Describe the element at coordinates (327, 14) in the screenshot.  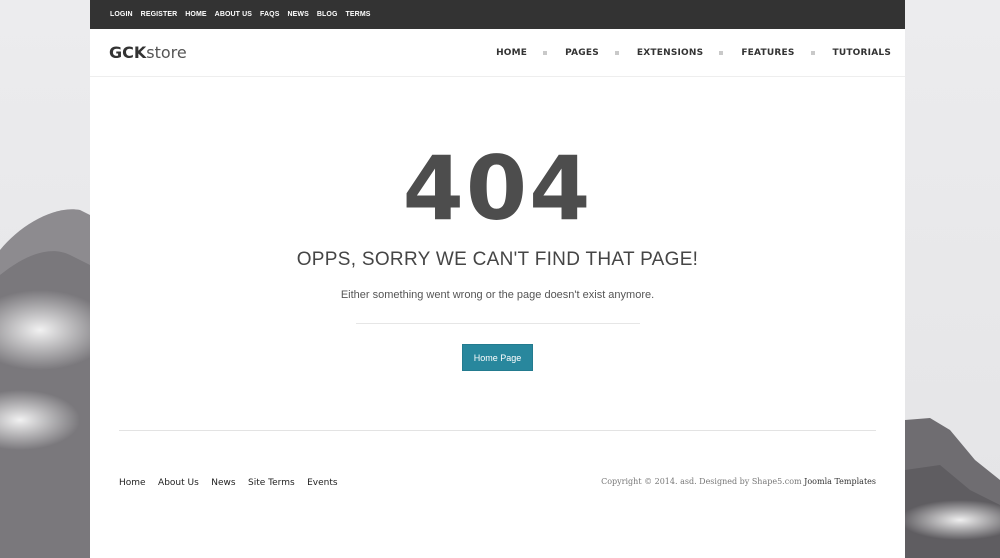
I see `topbar-link-blog: BLOG` at that location.